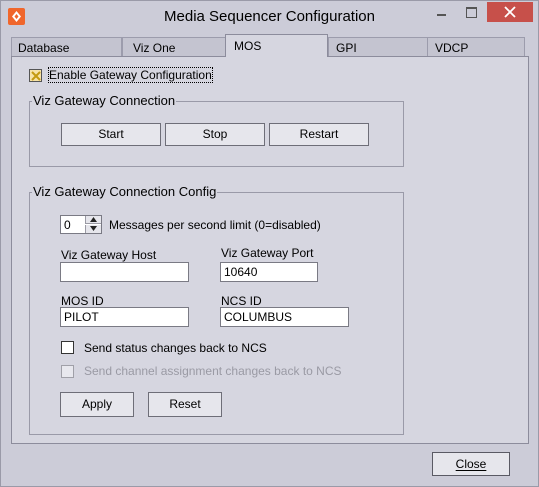 This screenshot has width=539, height=487. What do you see at coordinates (215, 134) in the screenshot?
I see `stop-button: Stop` at bounding box center [215, 134].